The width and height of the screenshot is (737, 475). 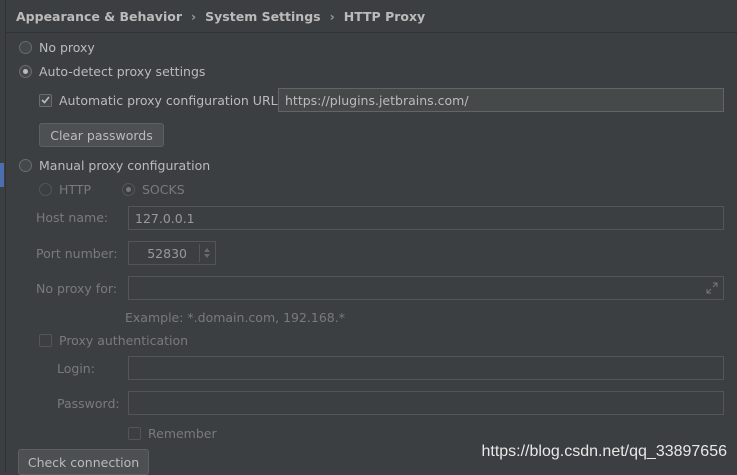 What do you see at coordinates (167, 253) in the screenshot?
I see `port-number-value: 52830` at bounding box center [167, 253].